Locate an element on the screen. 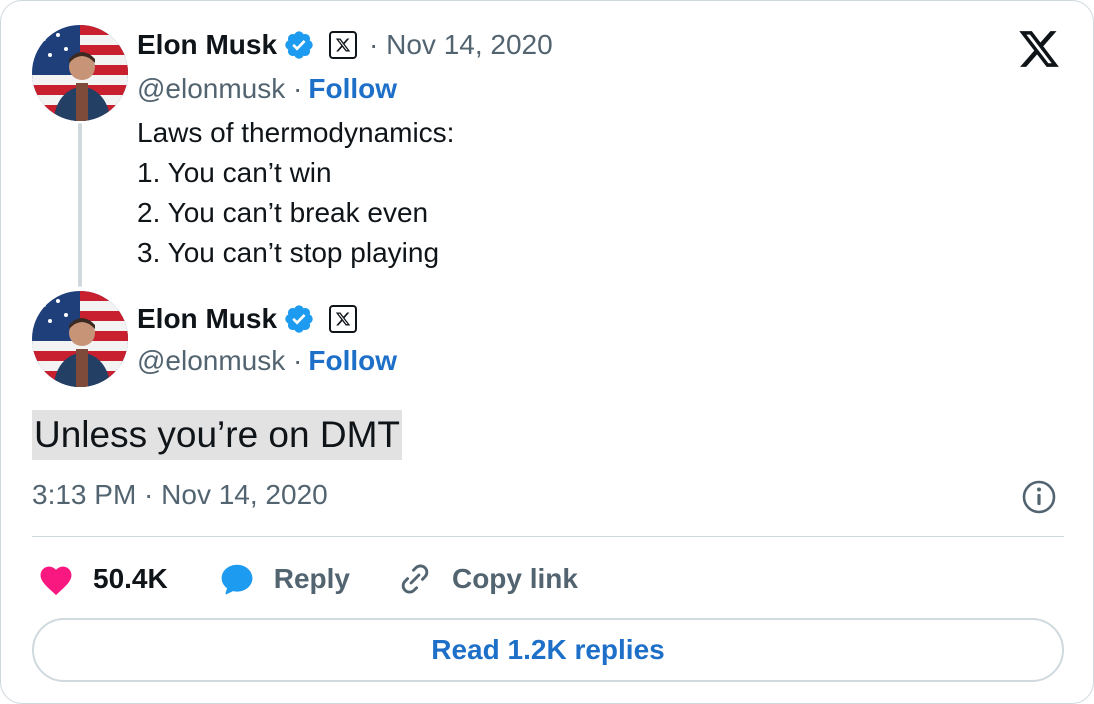 This screenshot has width=1094, height=704. copy-link-button: Copy link is located at coordinates (487, 579).